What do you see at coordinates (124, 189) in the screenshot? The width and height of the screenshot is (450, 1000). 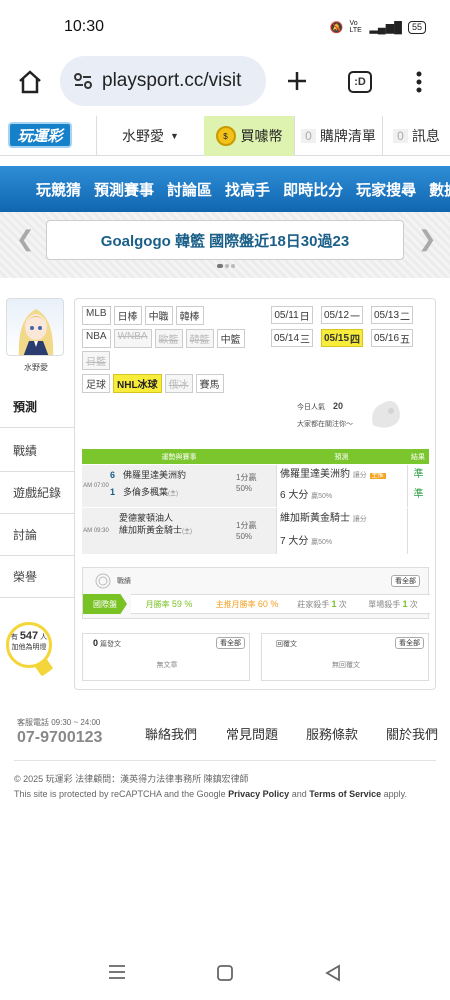 I see `nav-item: 預測賽事` at bounding box center [124, 189].